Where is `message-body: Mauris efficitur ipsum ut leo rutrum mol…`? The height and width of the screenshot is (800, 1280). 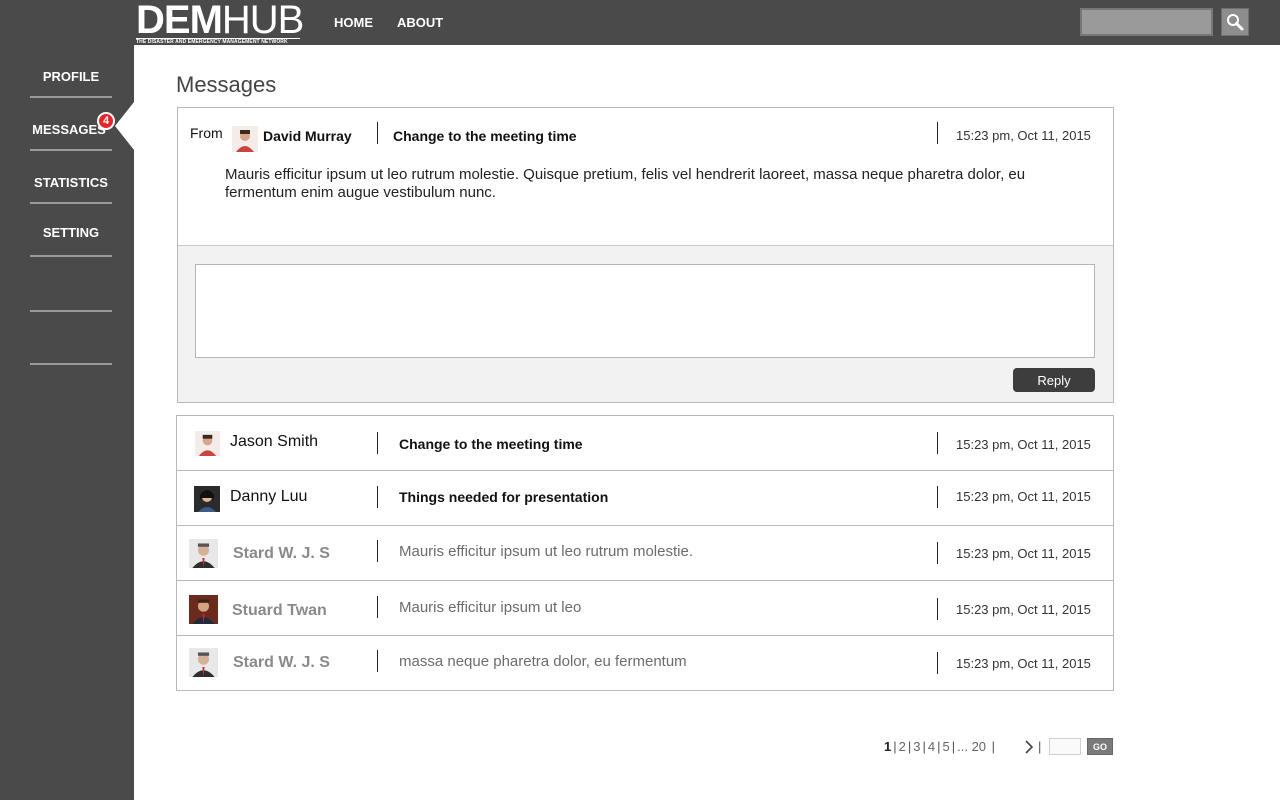 message-body: Mauris efficitur ipsum ut leo rutrum mol… is located at coordinates (625, 183).